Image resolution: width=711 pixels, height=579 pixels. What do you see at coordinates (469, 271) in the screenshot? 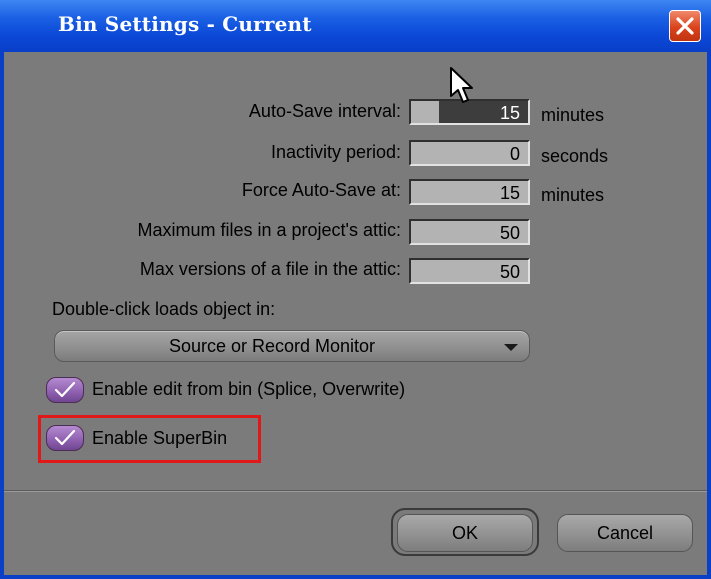
I see `max-versions-field: 50` at bounding box center [469, 271].